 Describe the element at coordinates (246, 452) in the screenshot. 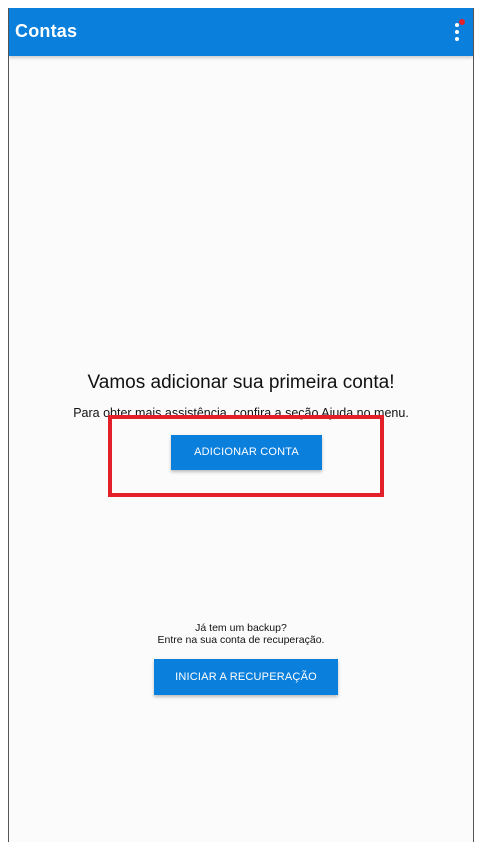

I see `add-account-button: ADICIONAR CONTA` at that location.